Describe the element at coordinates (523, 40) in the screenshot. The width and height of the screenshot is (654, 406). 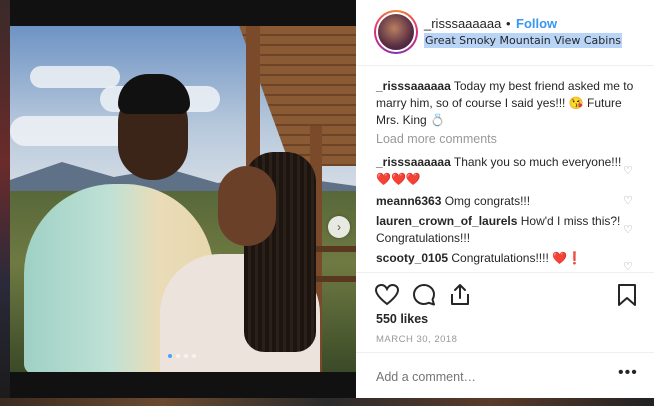
I see `location-link: Great Smoky Mountain View Cabins` at that location.